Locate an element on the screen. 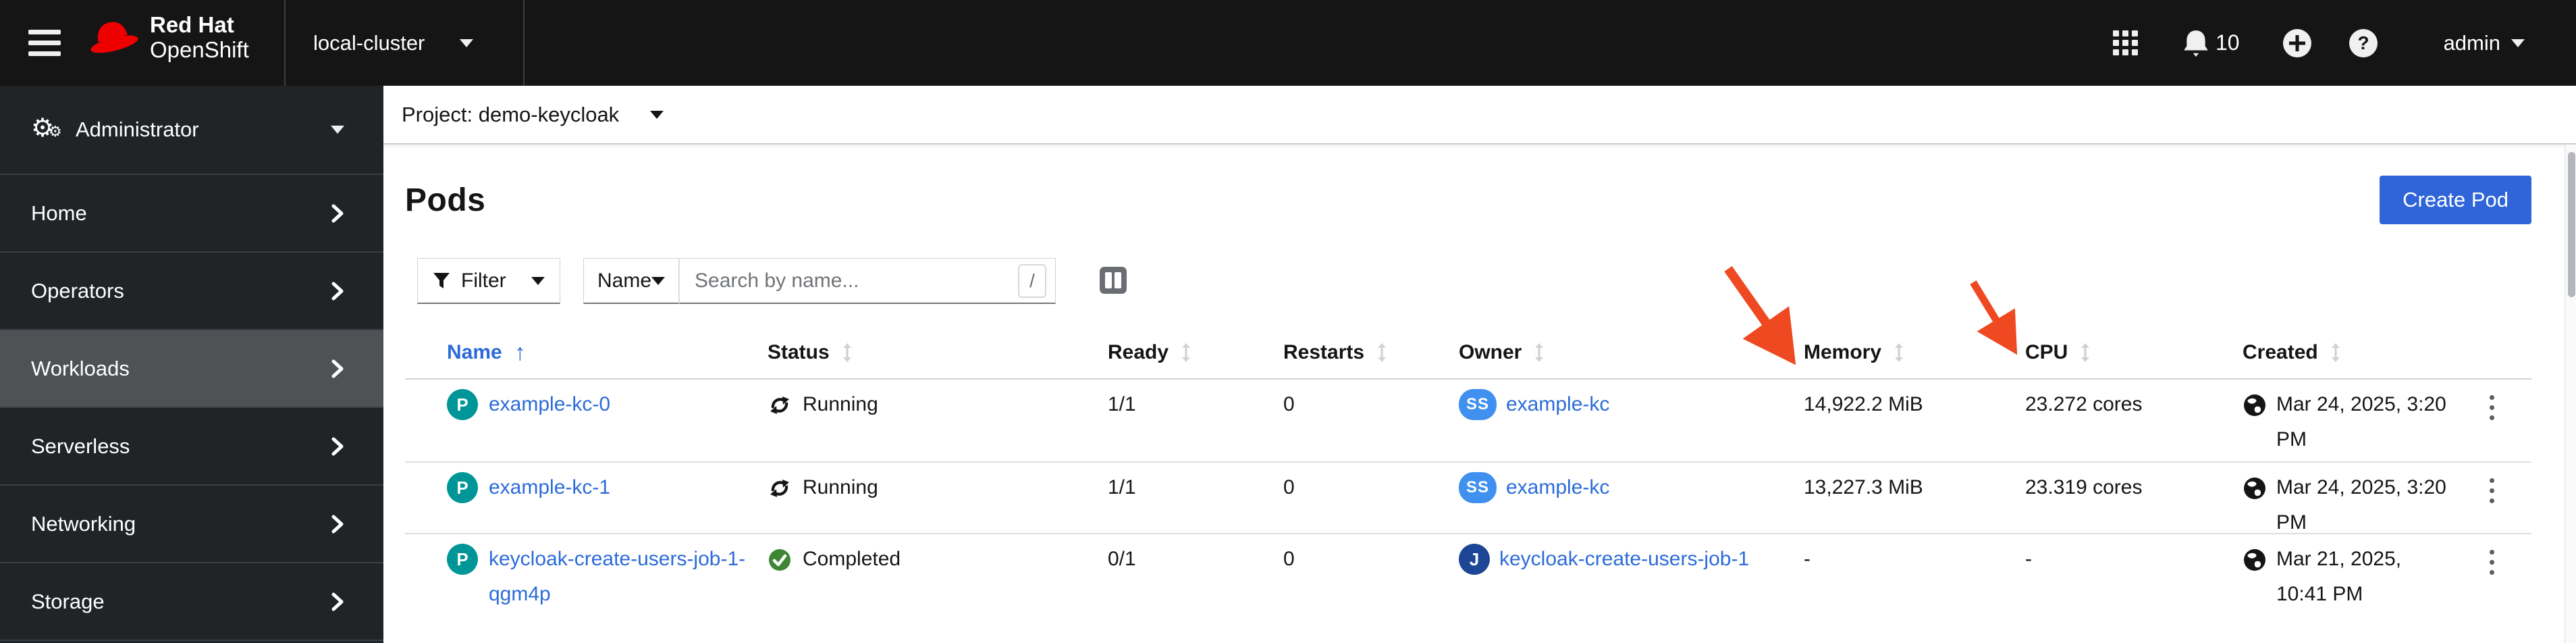 This screenshot has height=643, width=2576. search-input is located at coordinates (867, 281).